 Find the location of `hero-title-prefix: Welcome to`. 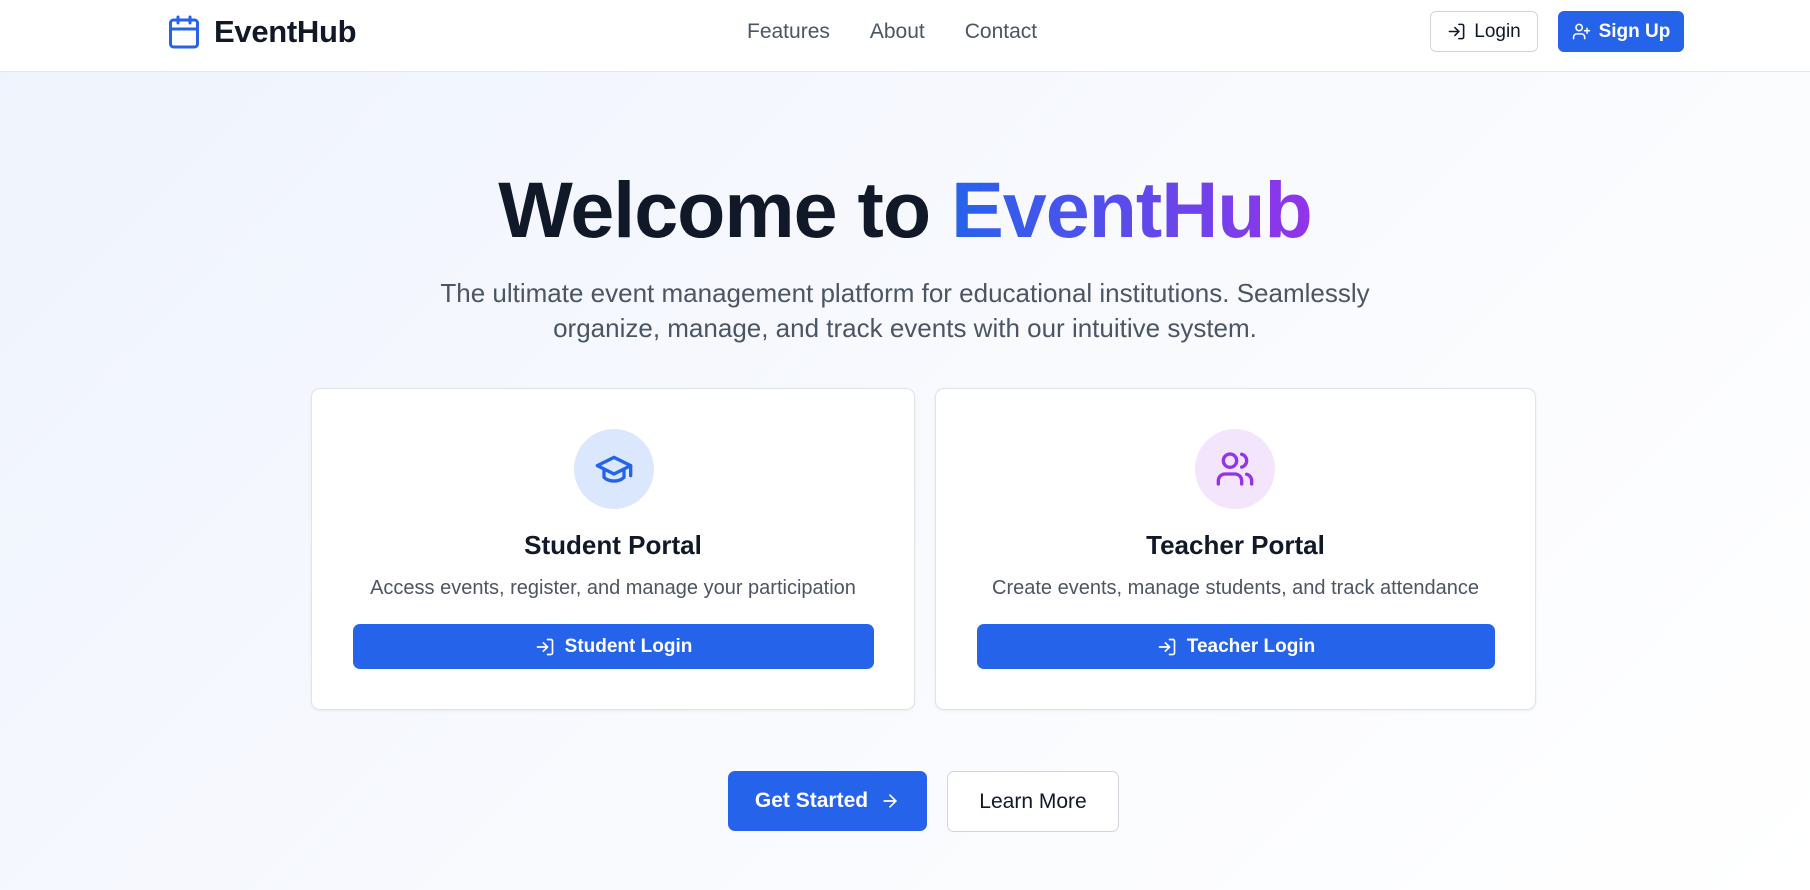

hero-title-prefix: Welcome to is located at coordinates (714, 209).